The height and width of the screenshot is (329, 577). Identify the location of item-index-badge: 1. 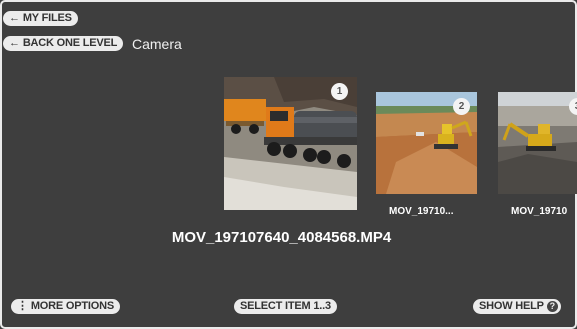
(339, 91).